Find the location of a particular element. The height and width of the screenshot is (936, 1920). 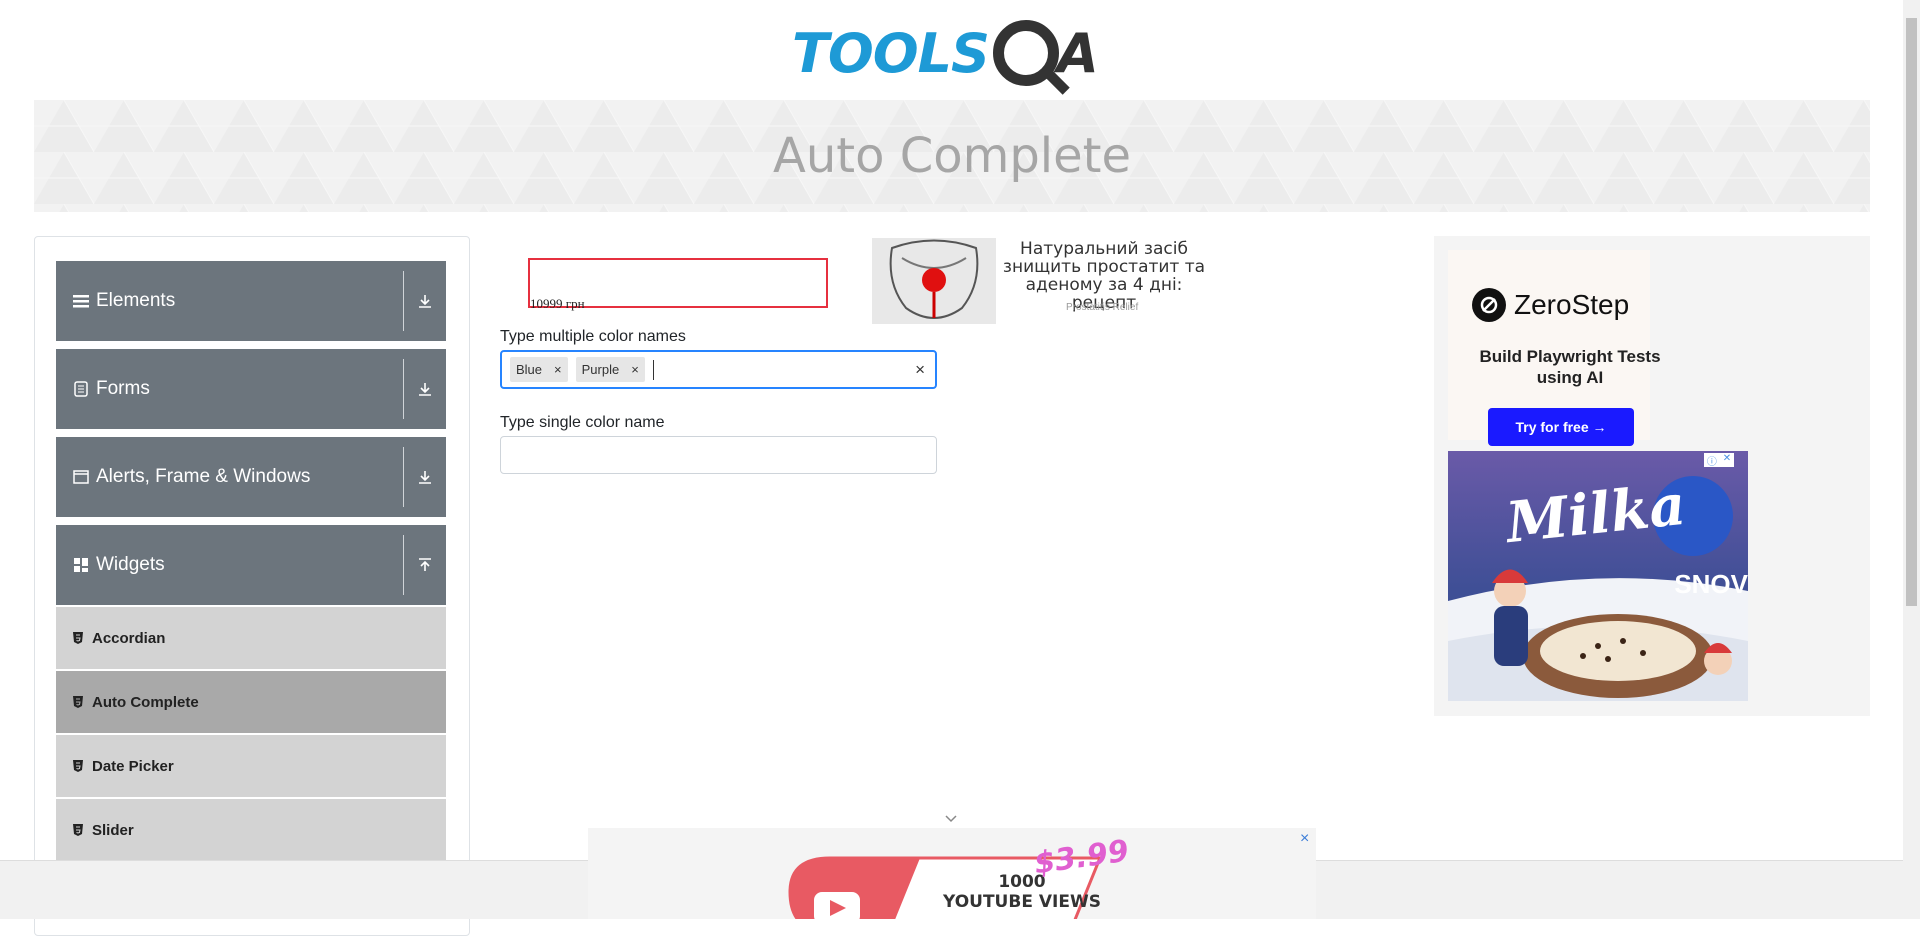

page-scrollbar is located at coordinates (1911, 459).